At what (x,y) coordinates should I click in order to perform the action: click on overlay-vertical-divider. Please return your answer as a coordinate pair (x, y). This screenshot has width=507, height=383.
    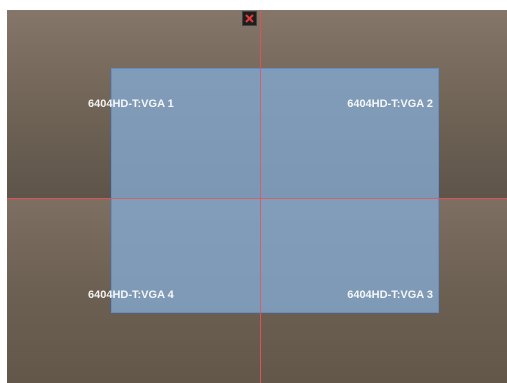
    Looking at the image, I should click on (260, 190).